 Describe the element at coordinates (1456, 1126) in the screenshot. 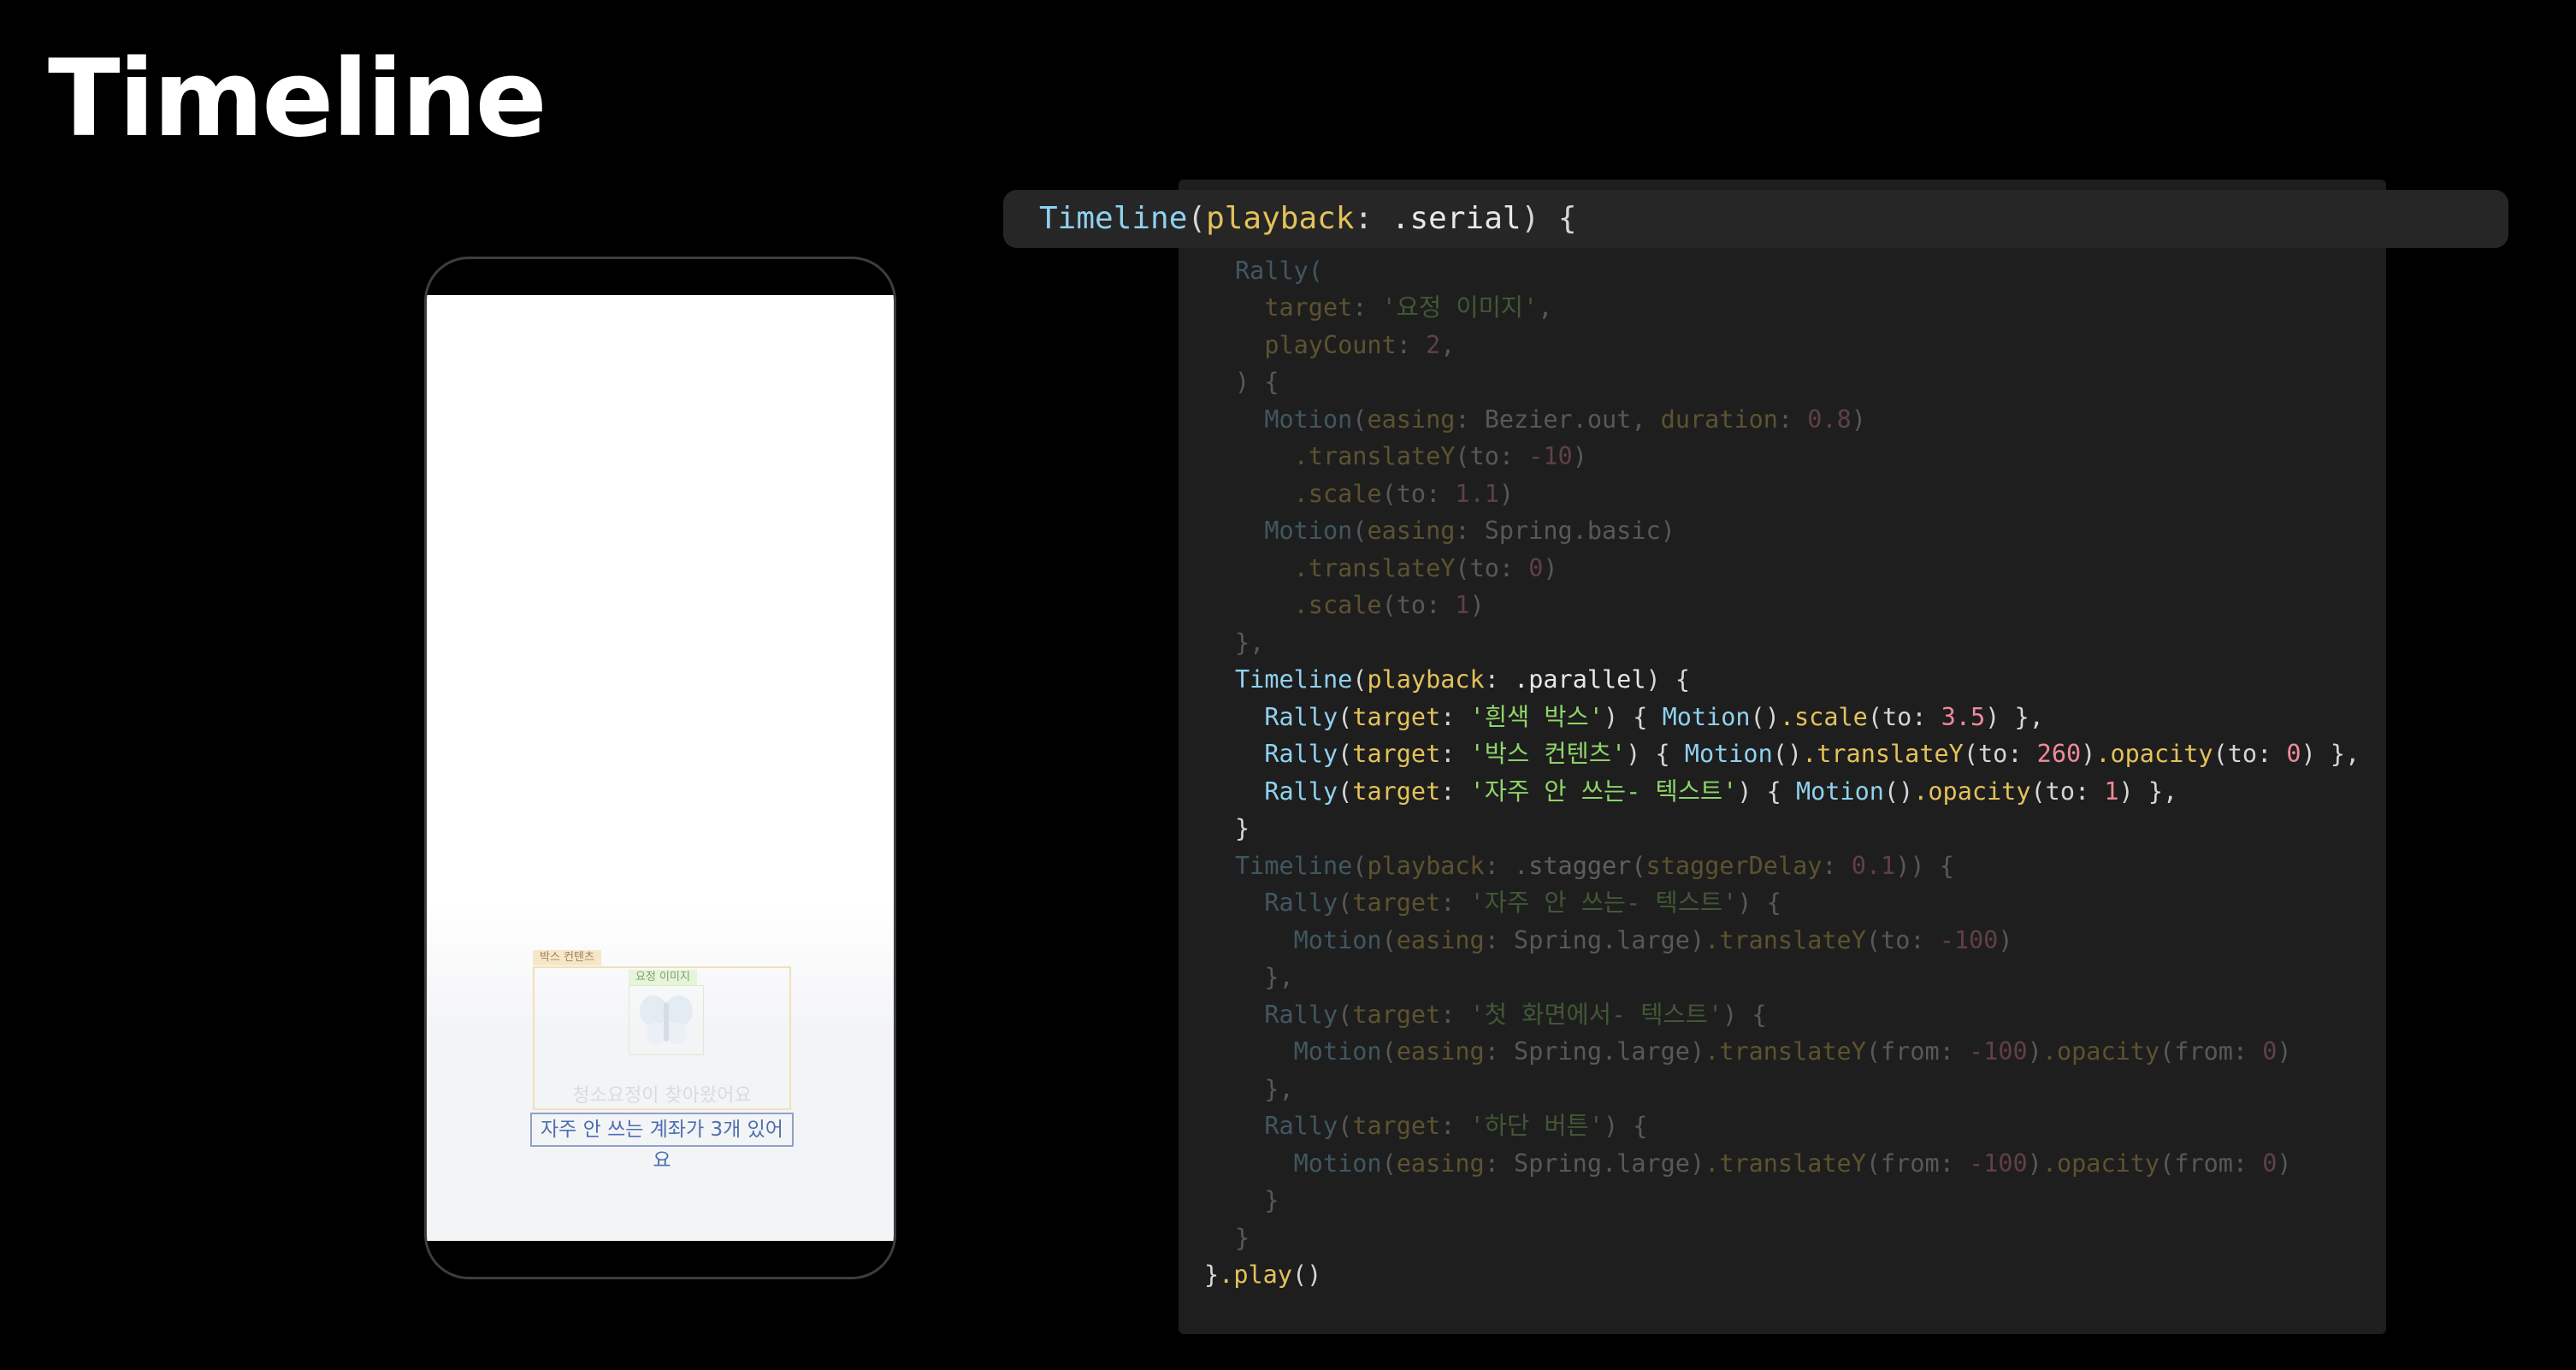

I see `code-line: Rally(target: '하단 버튼') {` at that location.